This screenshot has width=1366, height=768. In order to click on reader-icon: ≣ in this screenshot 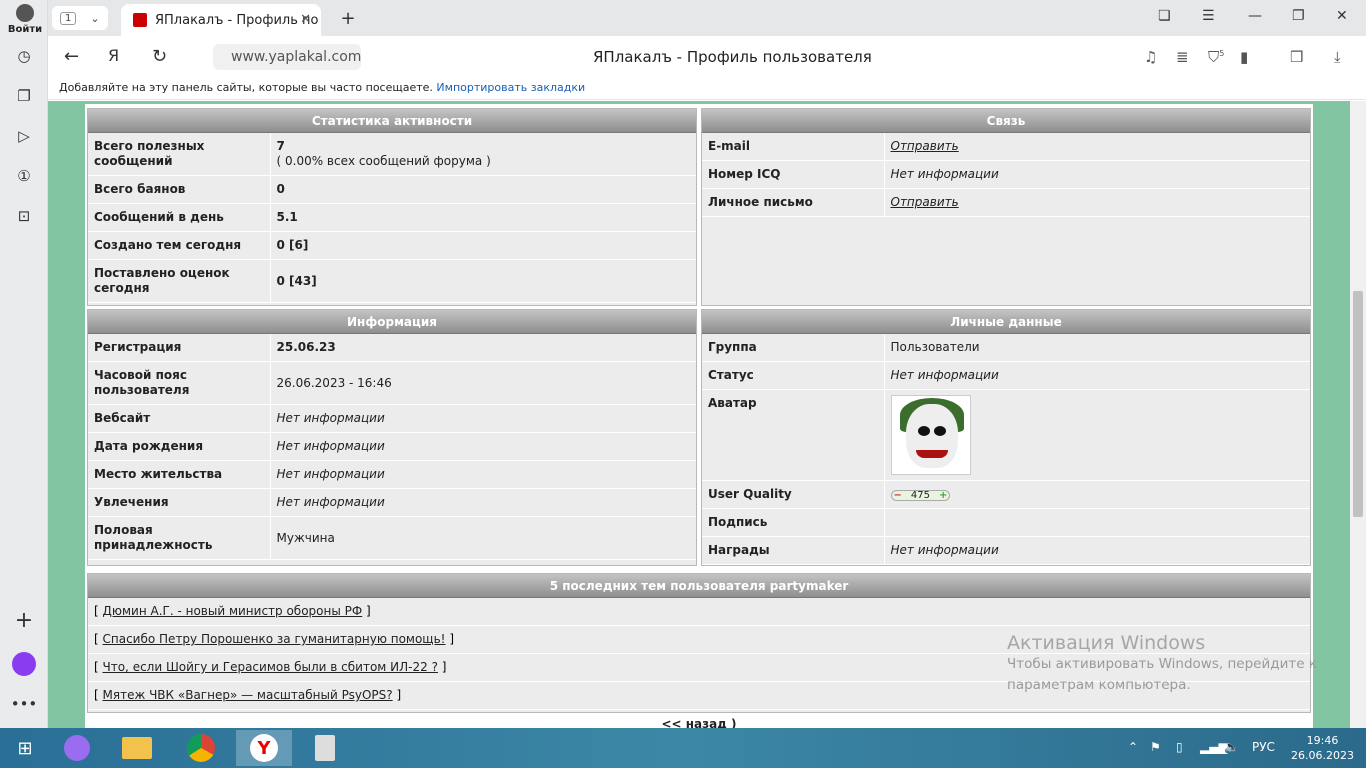, I will do `click(1182, 57)`.